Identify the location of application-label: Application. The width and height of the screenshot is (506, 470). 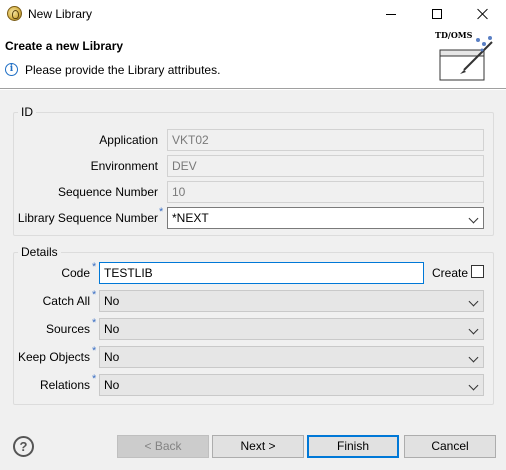
(128, 140).